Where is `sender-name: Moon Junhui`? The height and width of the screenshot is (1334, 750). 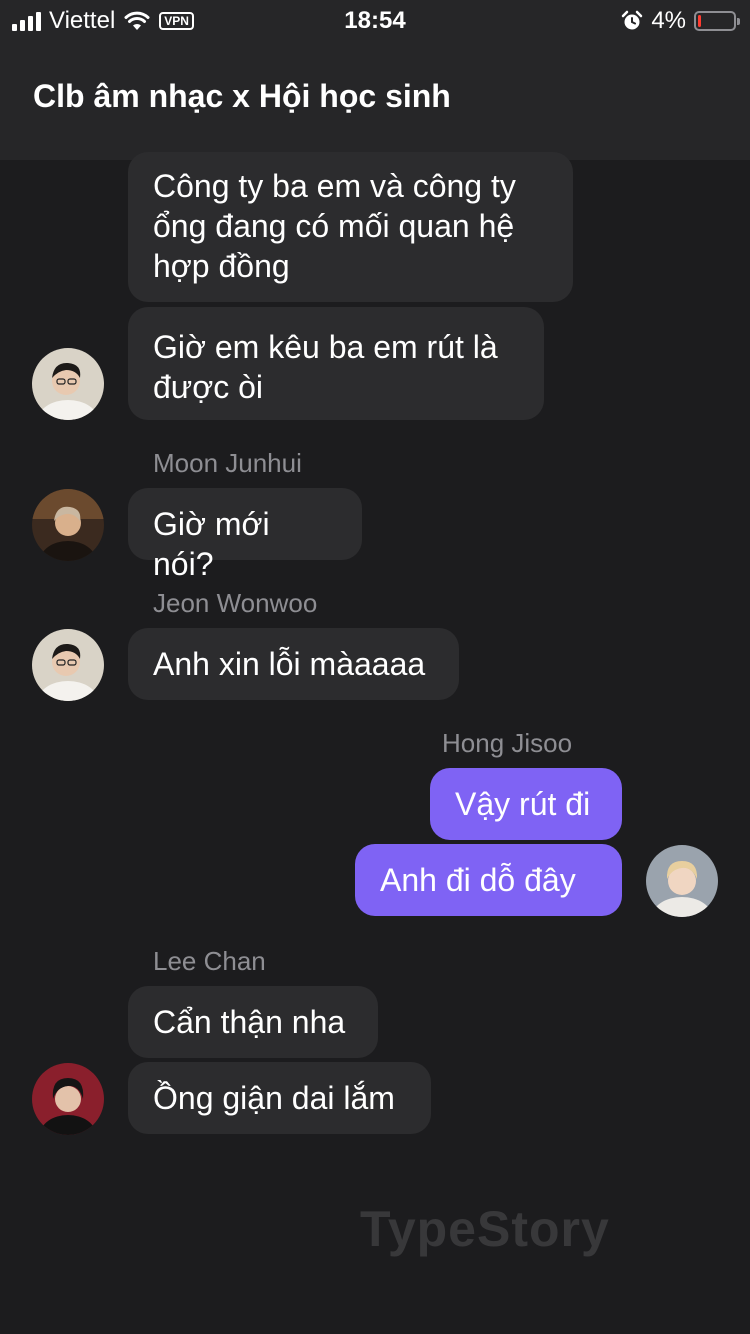 sender-name: Moon Junhui is located at coordinates (227, 463).